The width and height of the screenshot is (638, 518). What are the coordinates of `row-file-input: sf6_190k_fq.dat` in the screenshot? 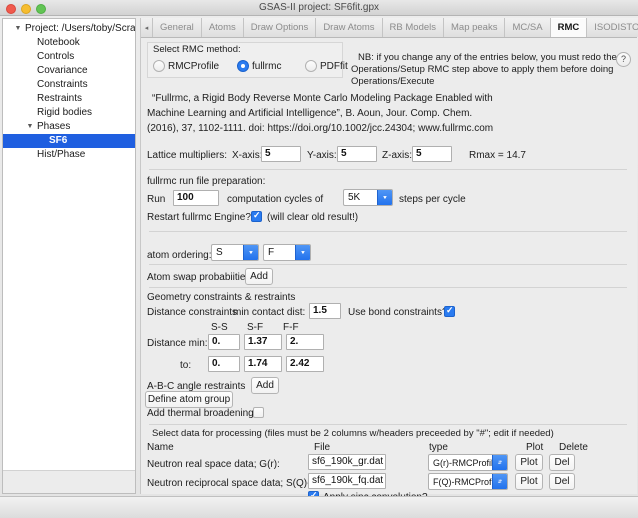 It's located at (347, 481).